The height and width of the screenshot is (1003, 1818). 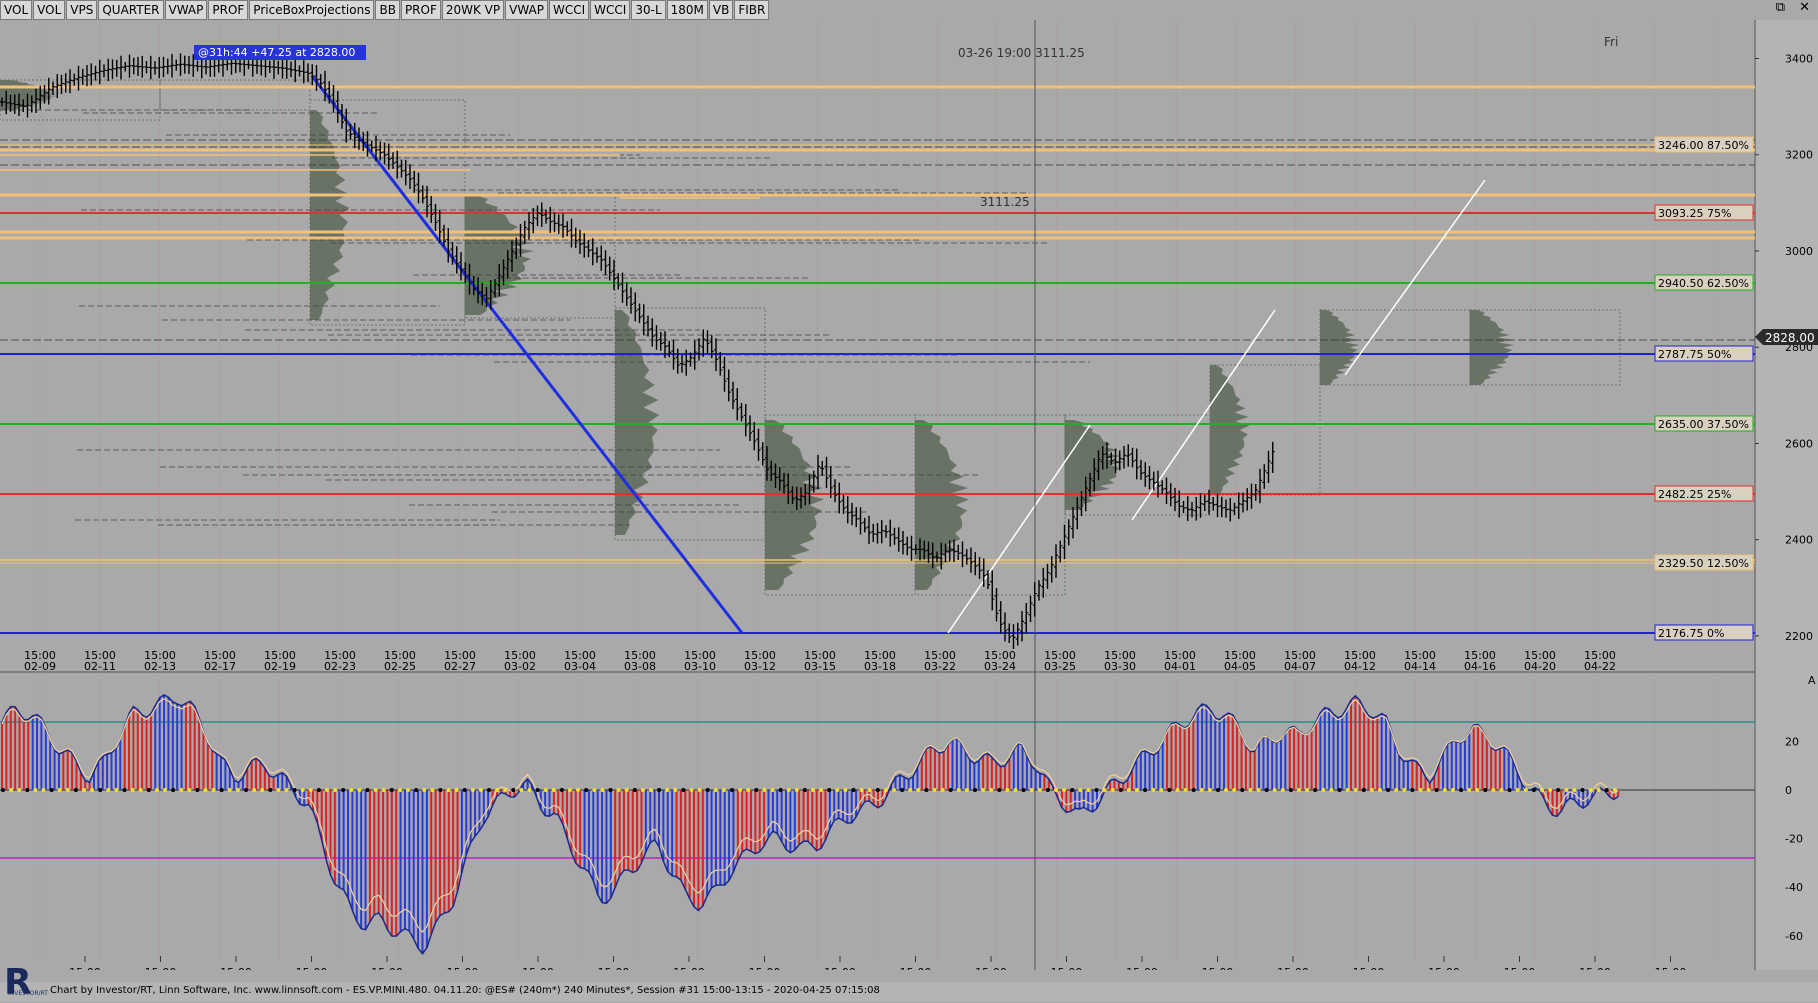 What do you see at coordinates (340, 665) in the screenshot?
I see `date-axis-date: 02-23` at bounding box center [340, 665].